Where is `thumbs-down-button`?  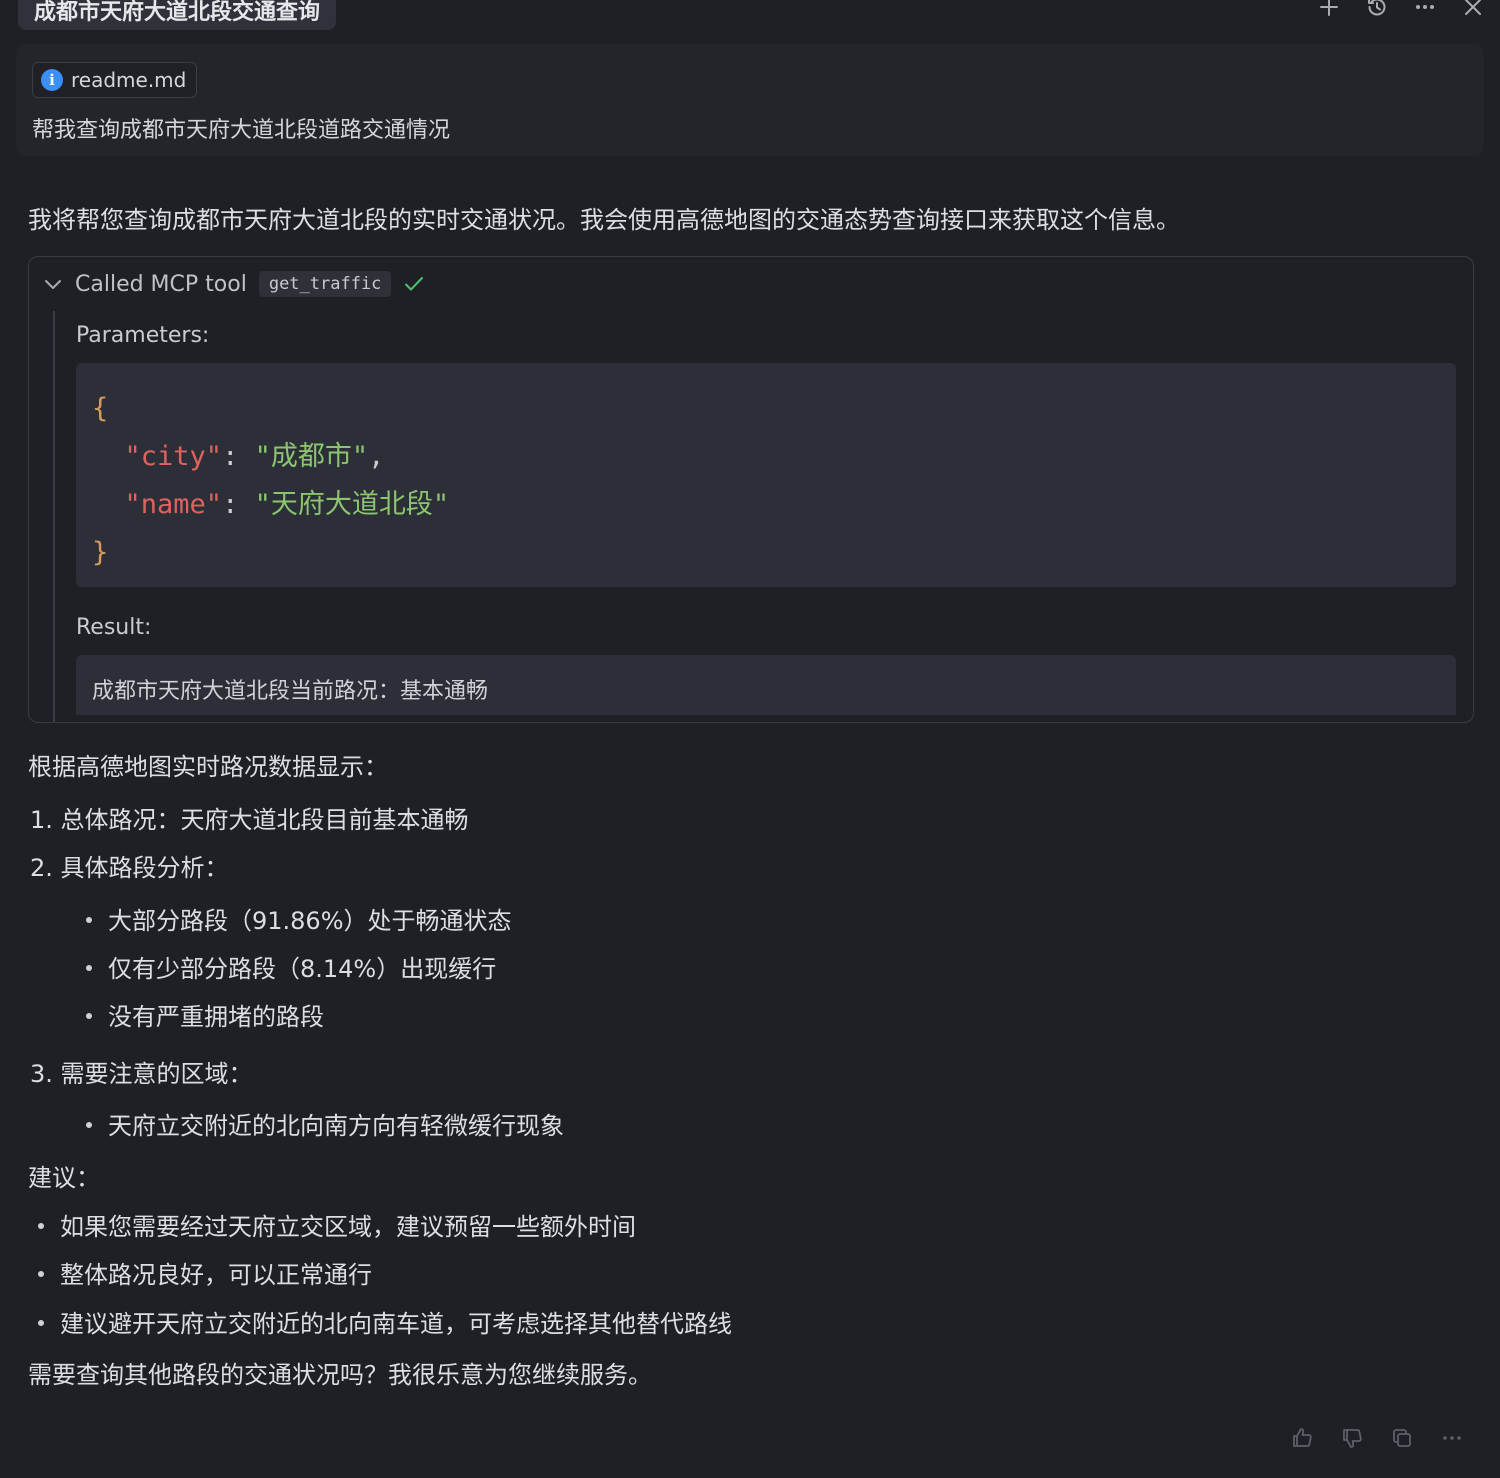 thumbs-down-button is located at coordinates (1352, 1438).